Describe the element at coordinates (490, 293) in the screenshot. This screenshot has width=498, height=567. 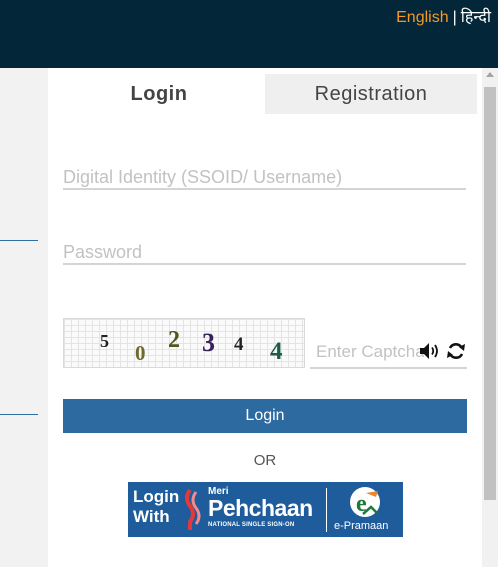
I see `scrollbar-thumb` at that location.